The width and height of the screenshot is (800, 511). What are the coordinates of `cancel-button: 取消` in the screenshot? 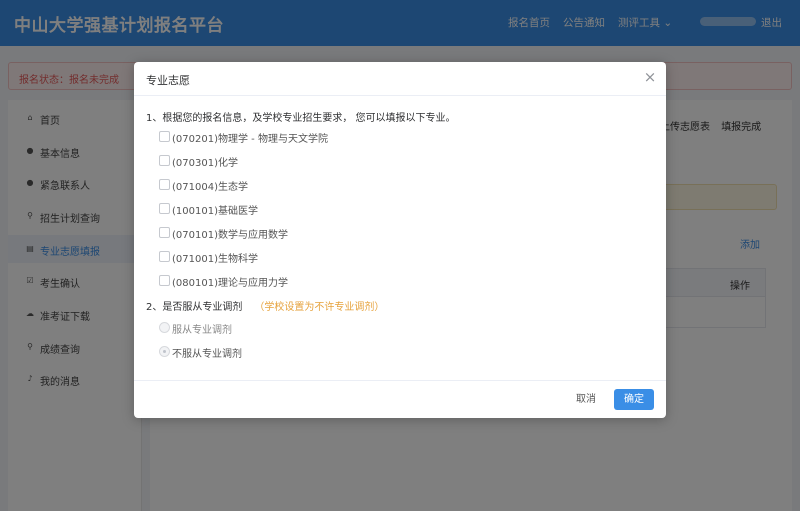 It's located at (586, 400).